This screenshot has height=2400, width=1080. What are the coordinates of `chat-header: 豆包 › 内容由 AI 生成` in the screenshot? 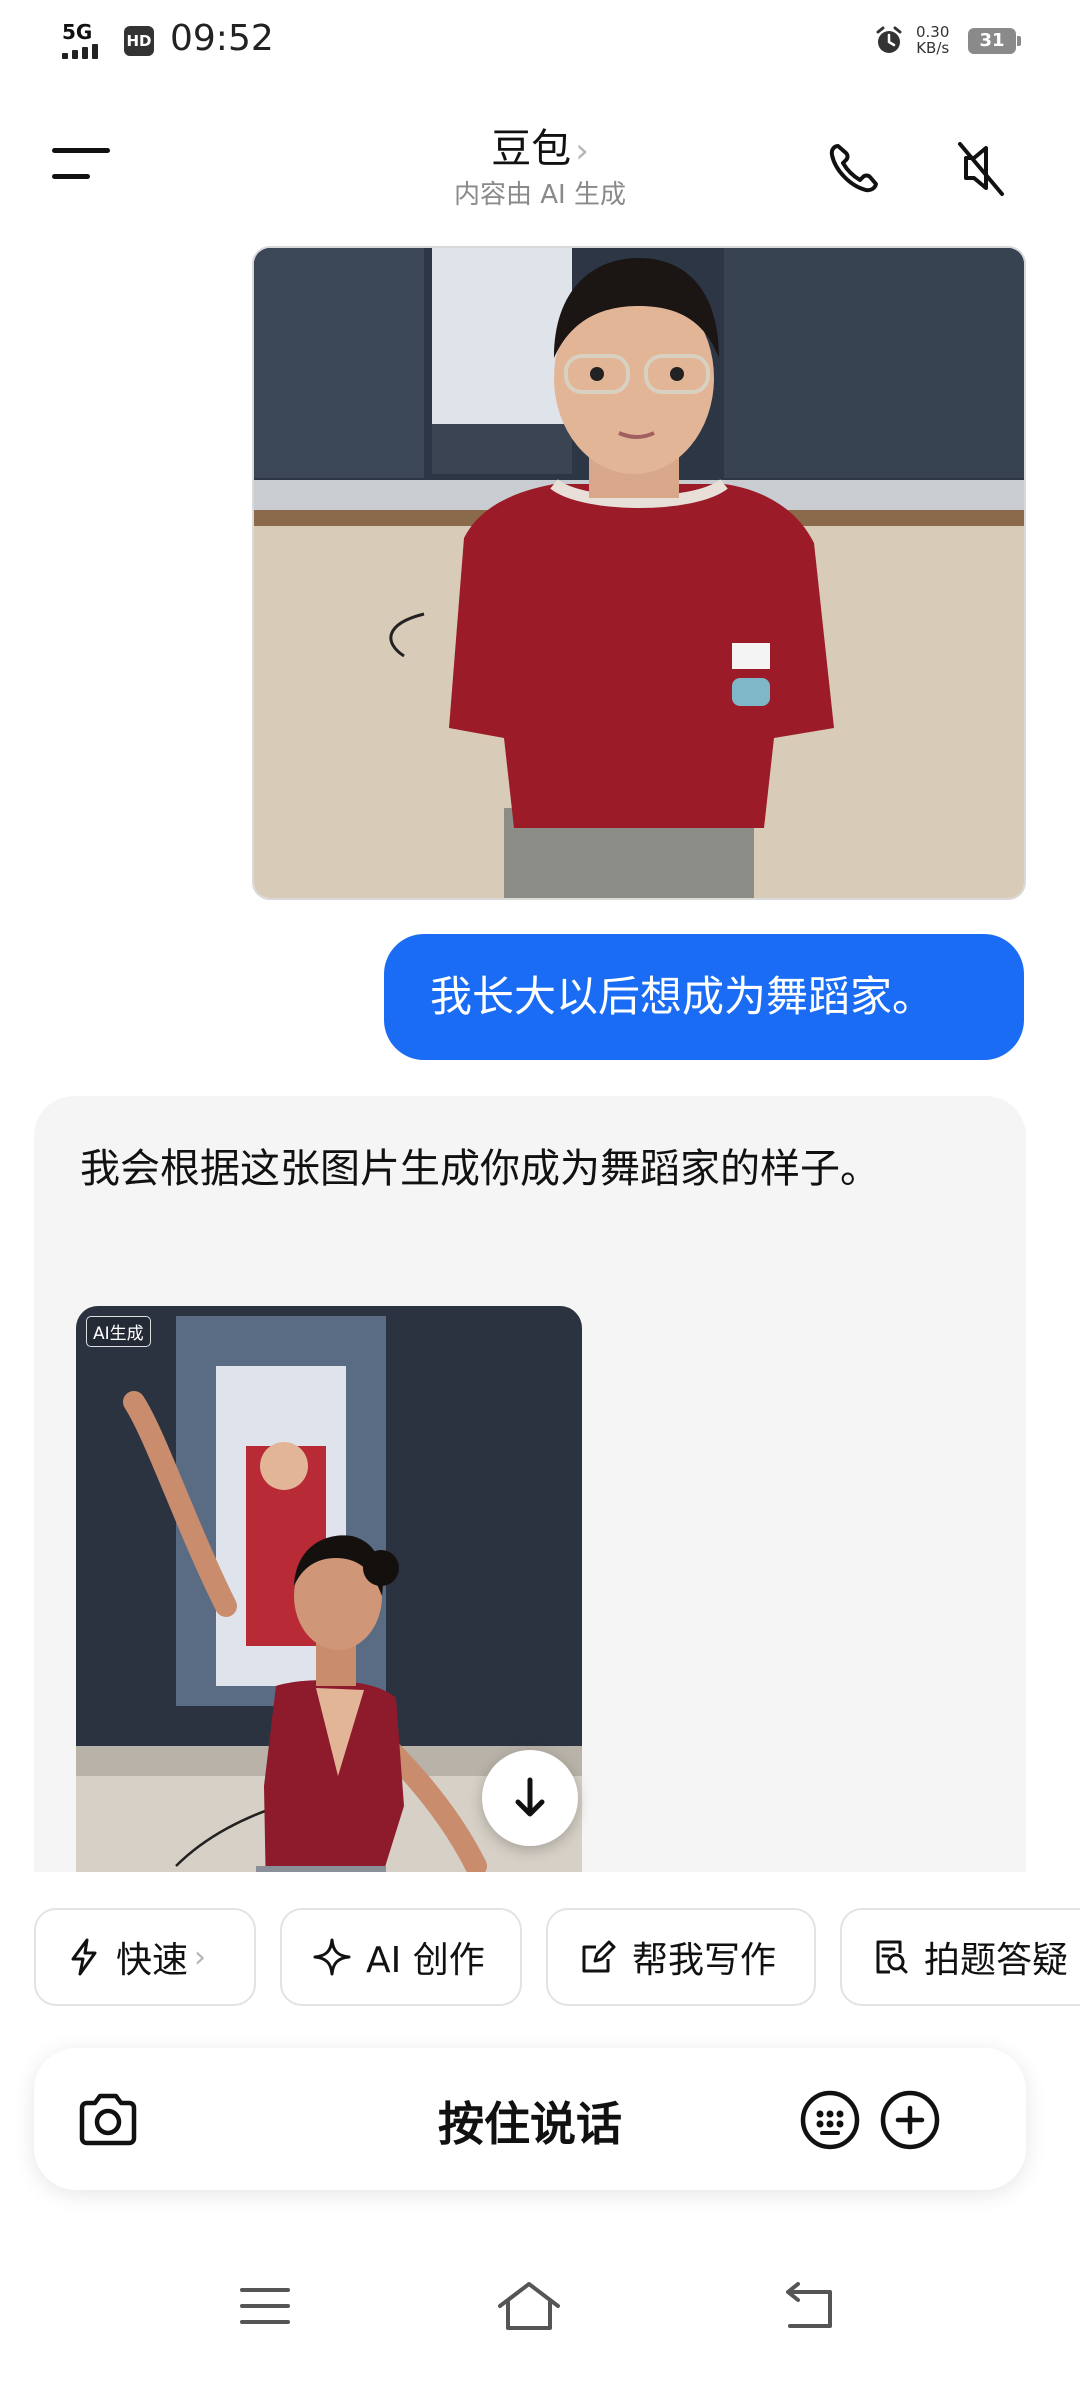 It's located at (540, 165).